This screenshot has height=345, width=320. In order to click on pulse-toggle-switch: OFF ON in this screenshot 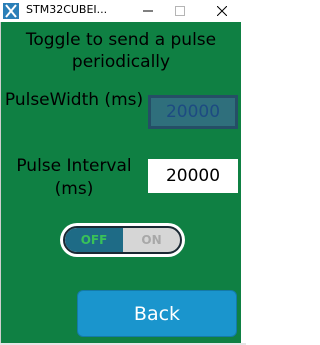, I will do `click(122, 240)`.